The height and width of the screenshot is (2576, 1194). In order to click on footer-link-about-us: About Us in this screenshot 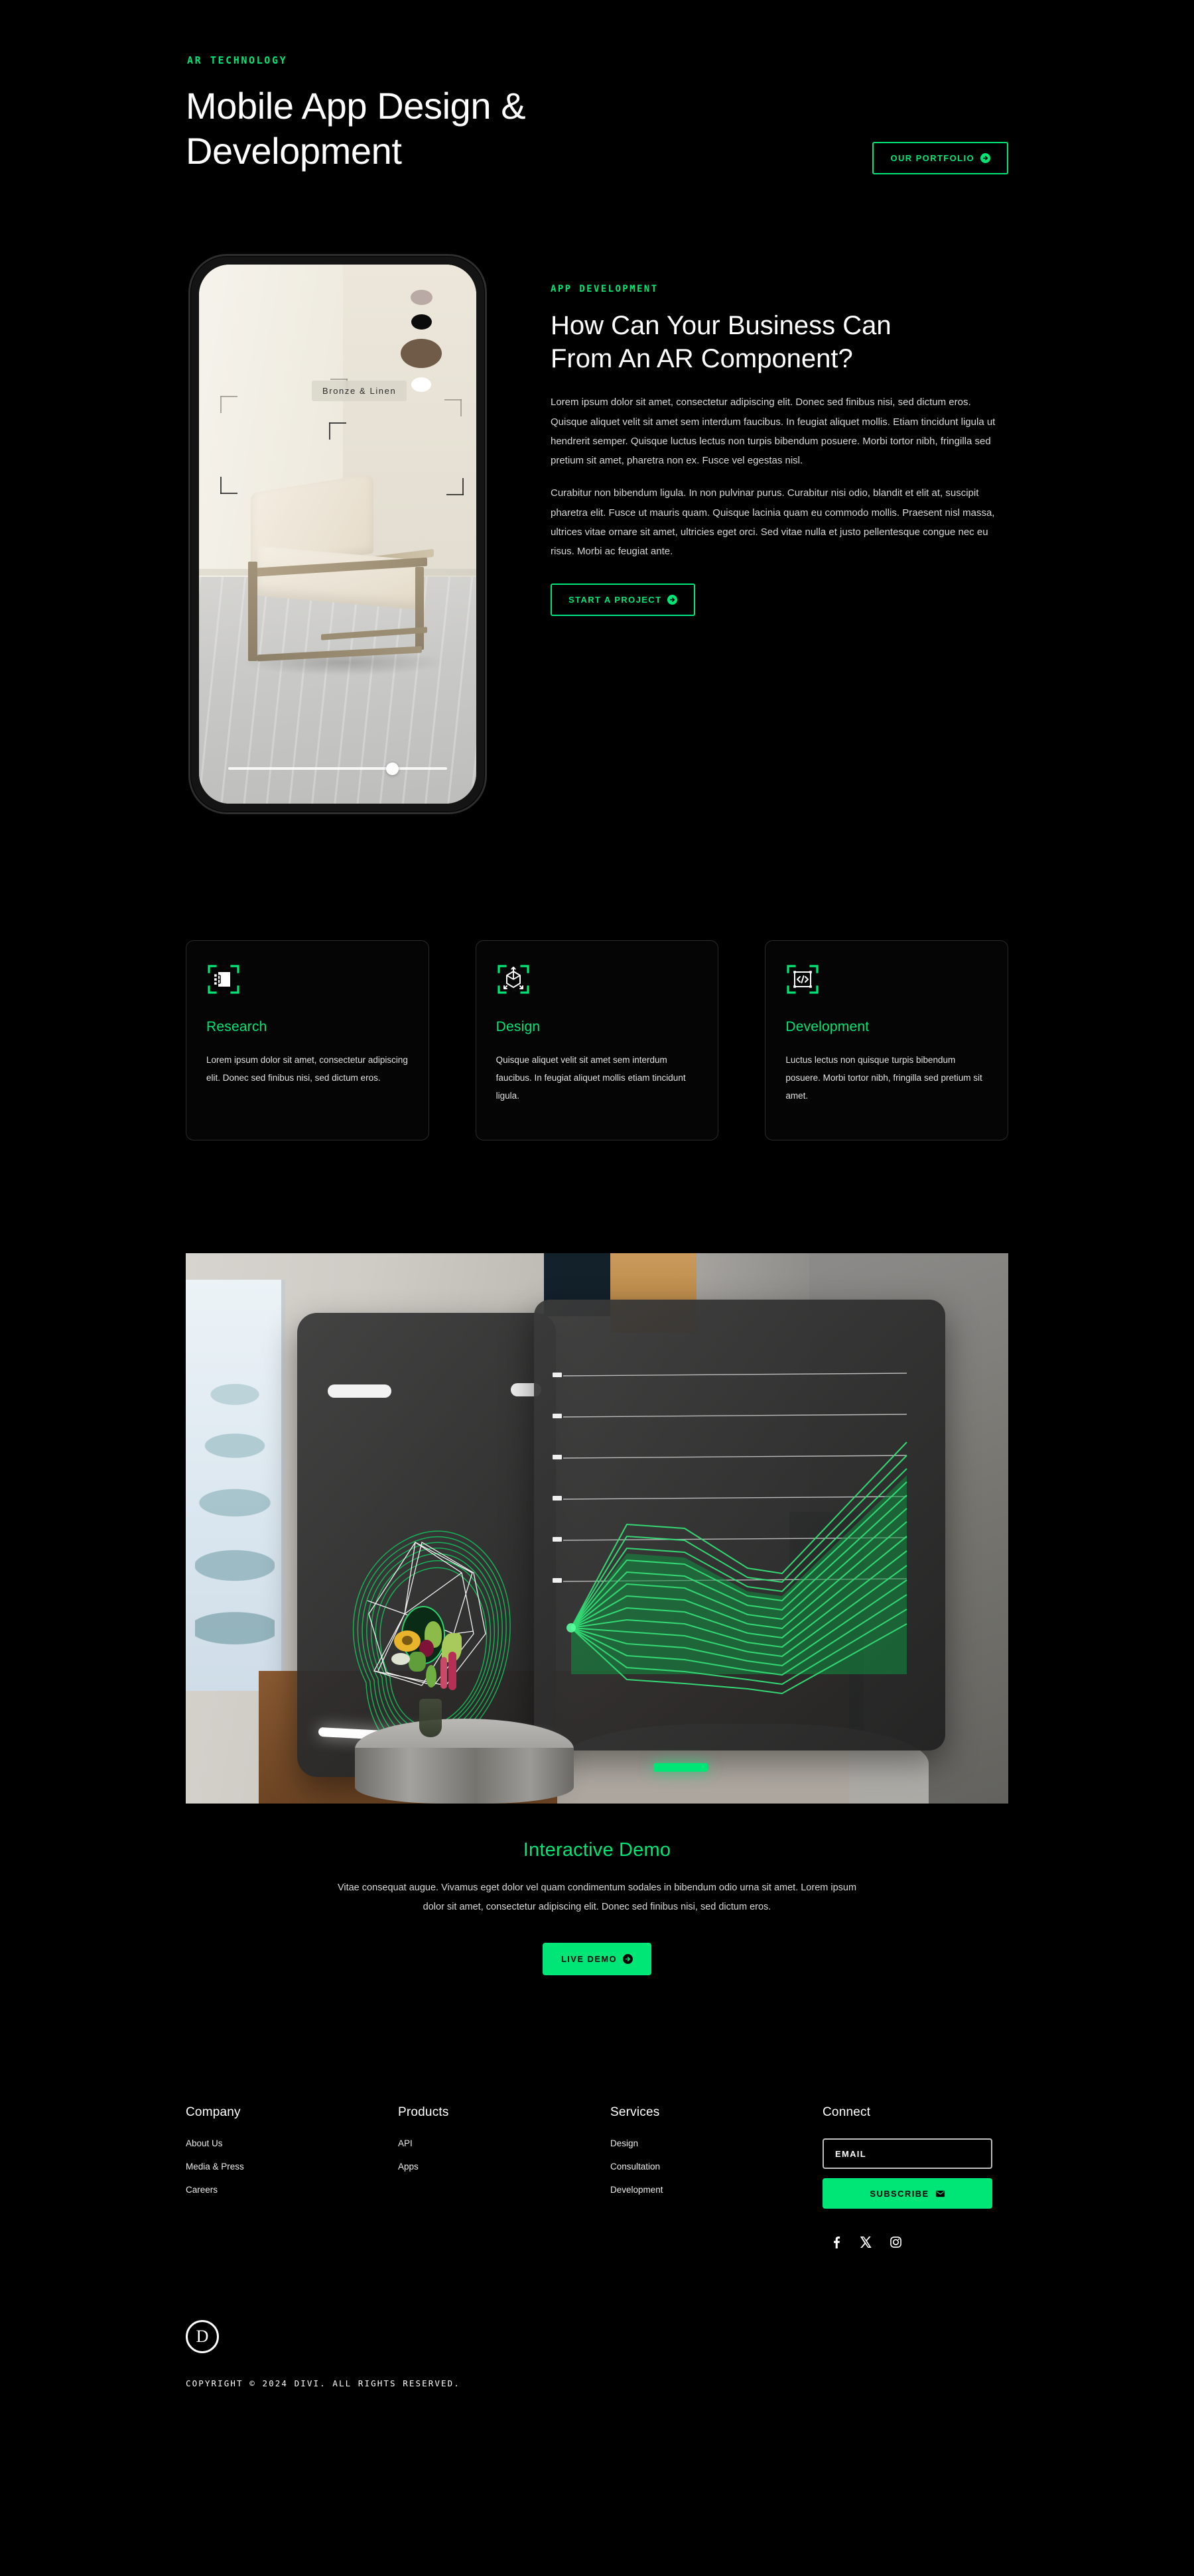, I will do `click(292, 2143)`.